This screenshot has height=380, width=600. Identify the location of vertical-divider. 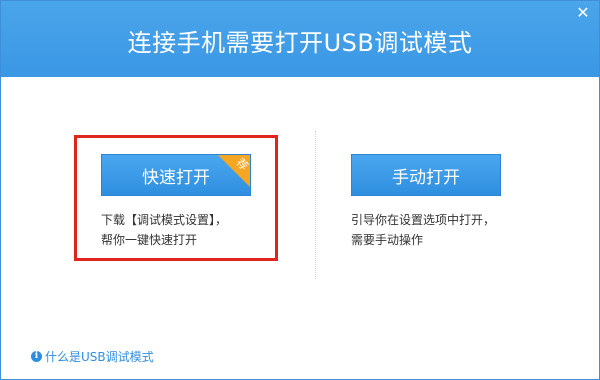
(315, 205).